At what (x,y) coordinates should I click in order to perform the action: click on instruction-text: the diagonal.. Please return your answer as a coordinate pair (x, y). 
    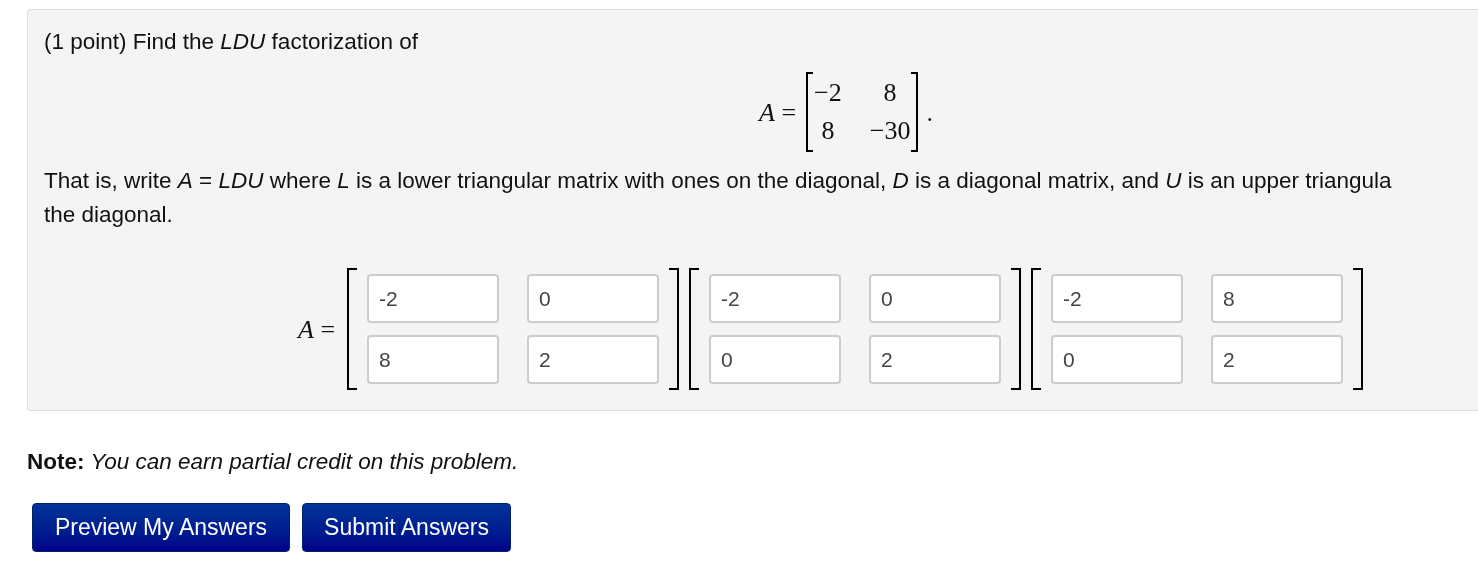
    Looking at the image, I should click on (109, 215).